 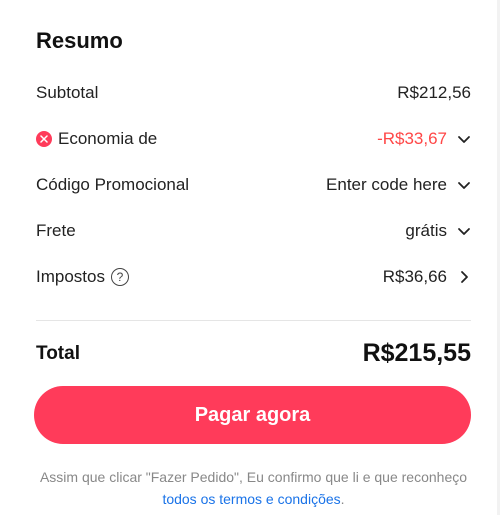 I want to click on taxes-value-wrap: R$36,66, so click(x=427, y=277).